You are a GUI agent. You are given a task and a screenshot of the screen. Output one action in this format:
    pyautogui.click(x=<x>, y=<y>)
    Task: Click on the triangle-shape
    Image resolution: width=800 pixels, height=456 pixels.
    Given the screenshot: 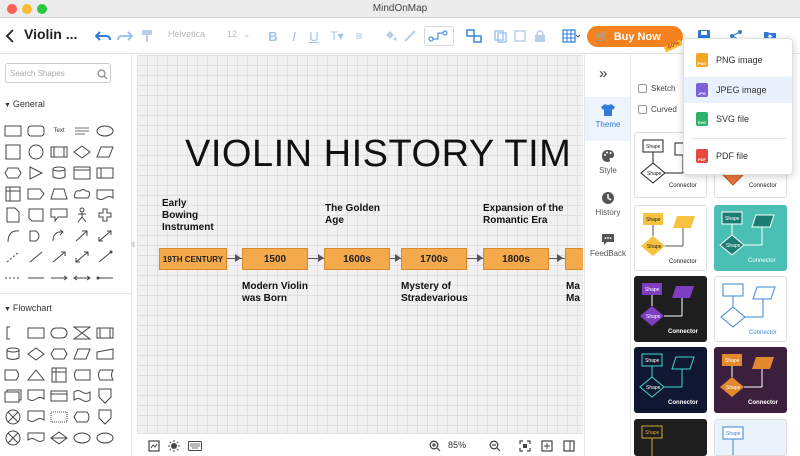 What is the action you would take?
    pyautogui.click(x=36, y=173)
    